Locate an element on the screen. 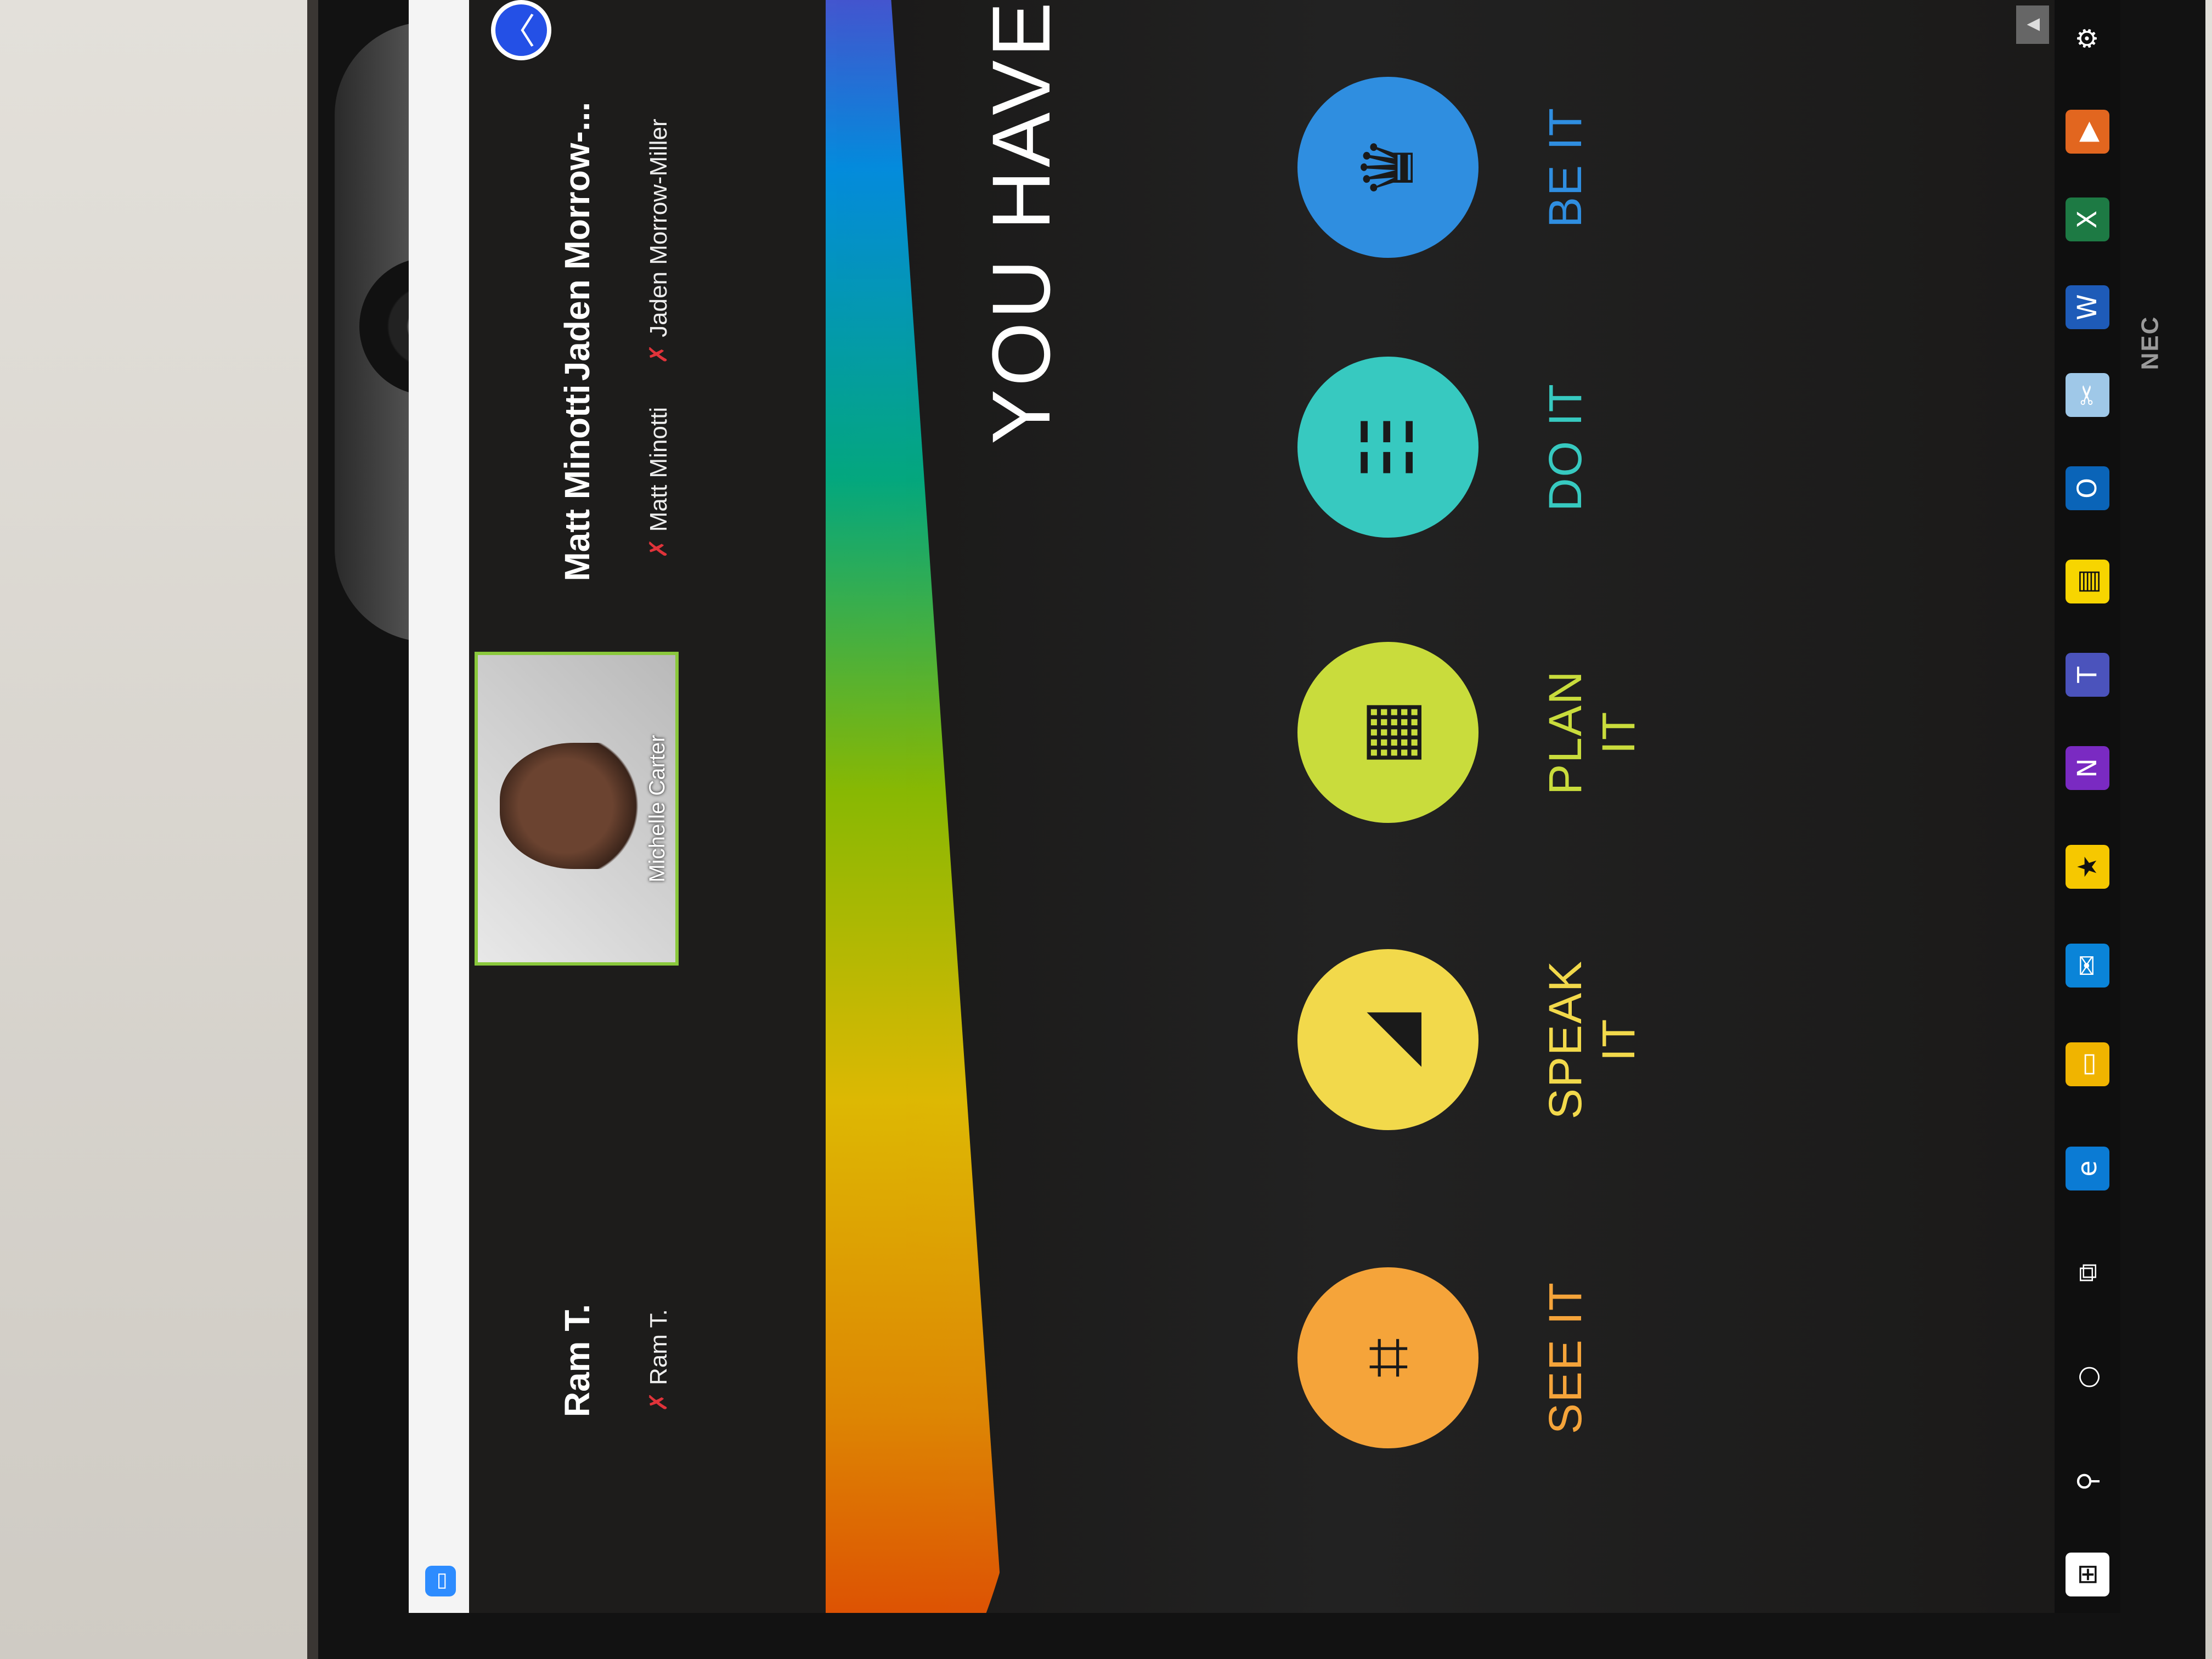 The image size is (2212, 1659). snip-tool-icon: ✂ is located at coordinates (2087, 395).